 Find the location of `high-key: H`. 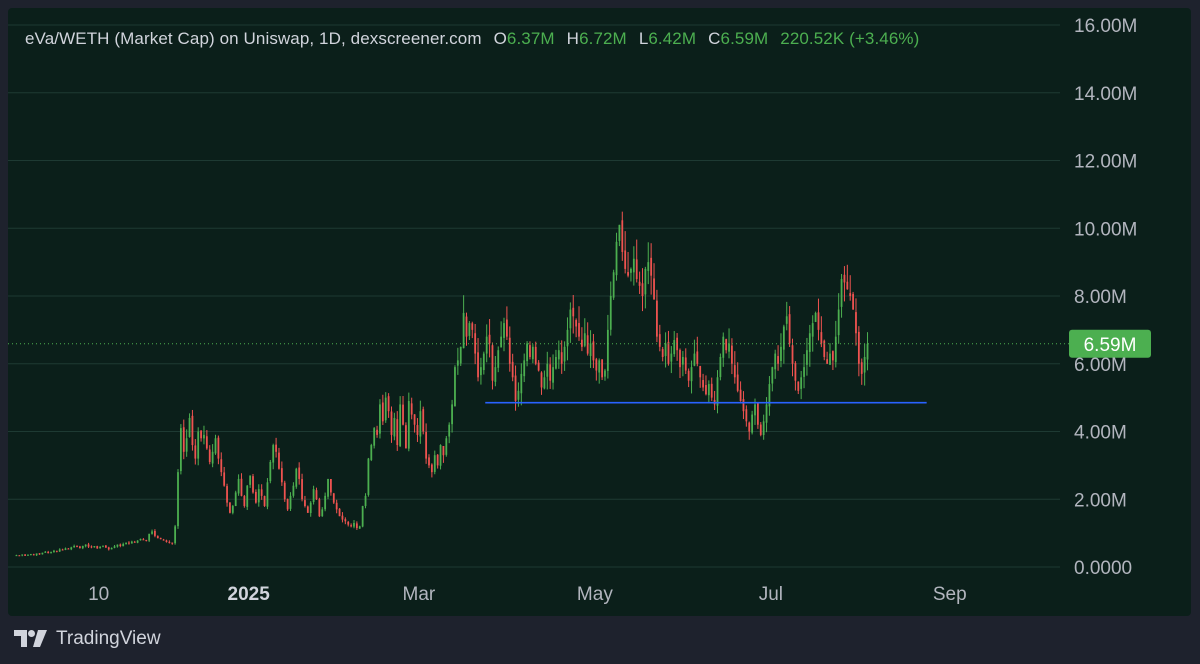

high-key: H is located at coordinates (573, 38).